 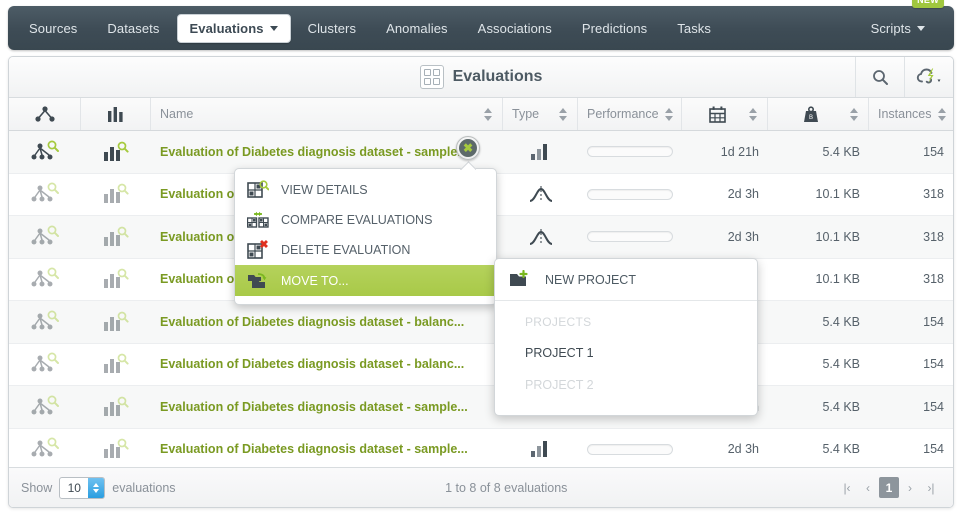 I want to click on chevron-down-icon, so click(x=921, y=28).